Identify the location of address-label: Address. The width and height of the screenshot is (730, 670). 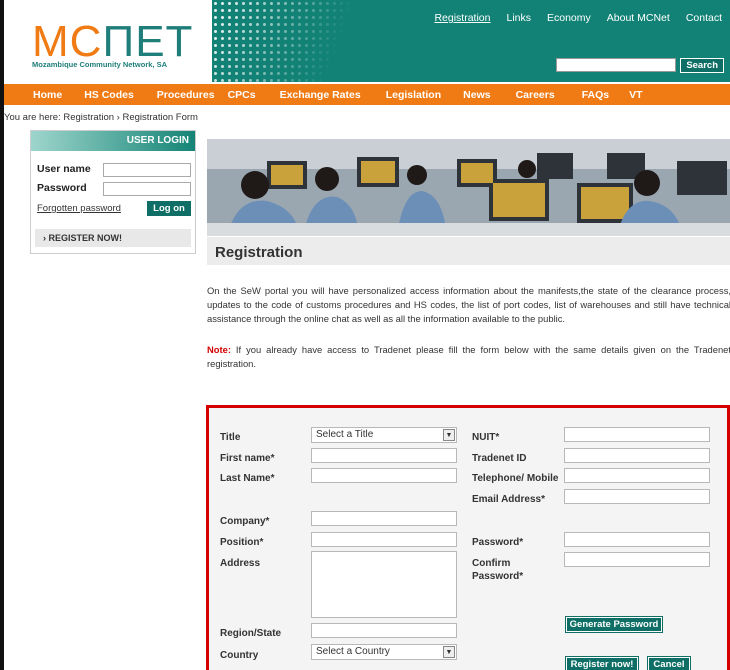
(240, 563).